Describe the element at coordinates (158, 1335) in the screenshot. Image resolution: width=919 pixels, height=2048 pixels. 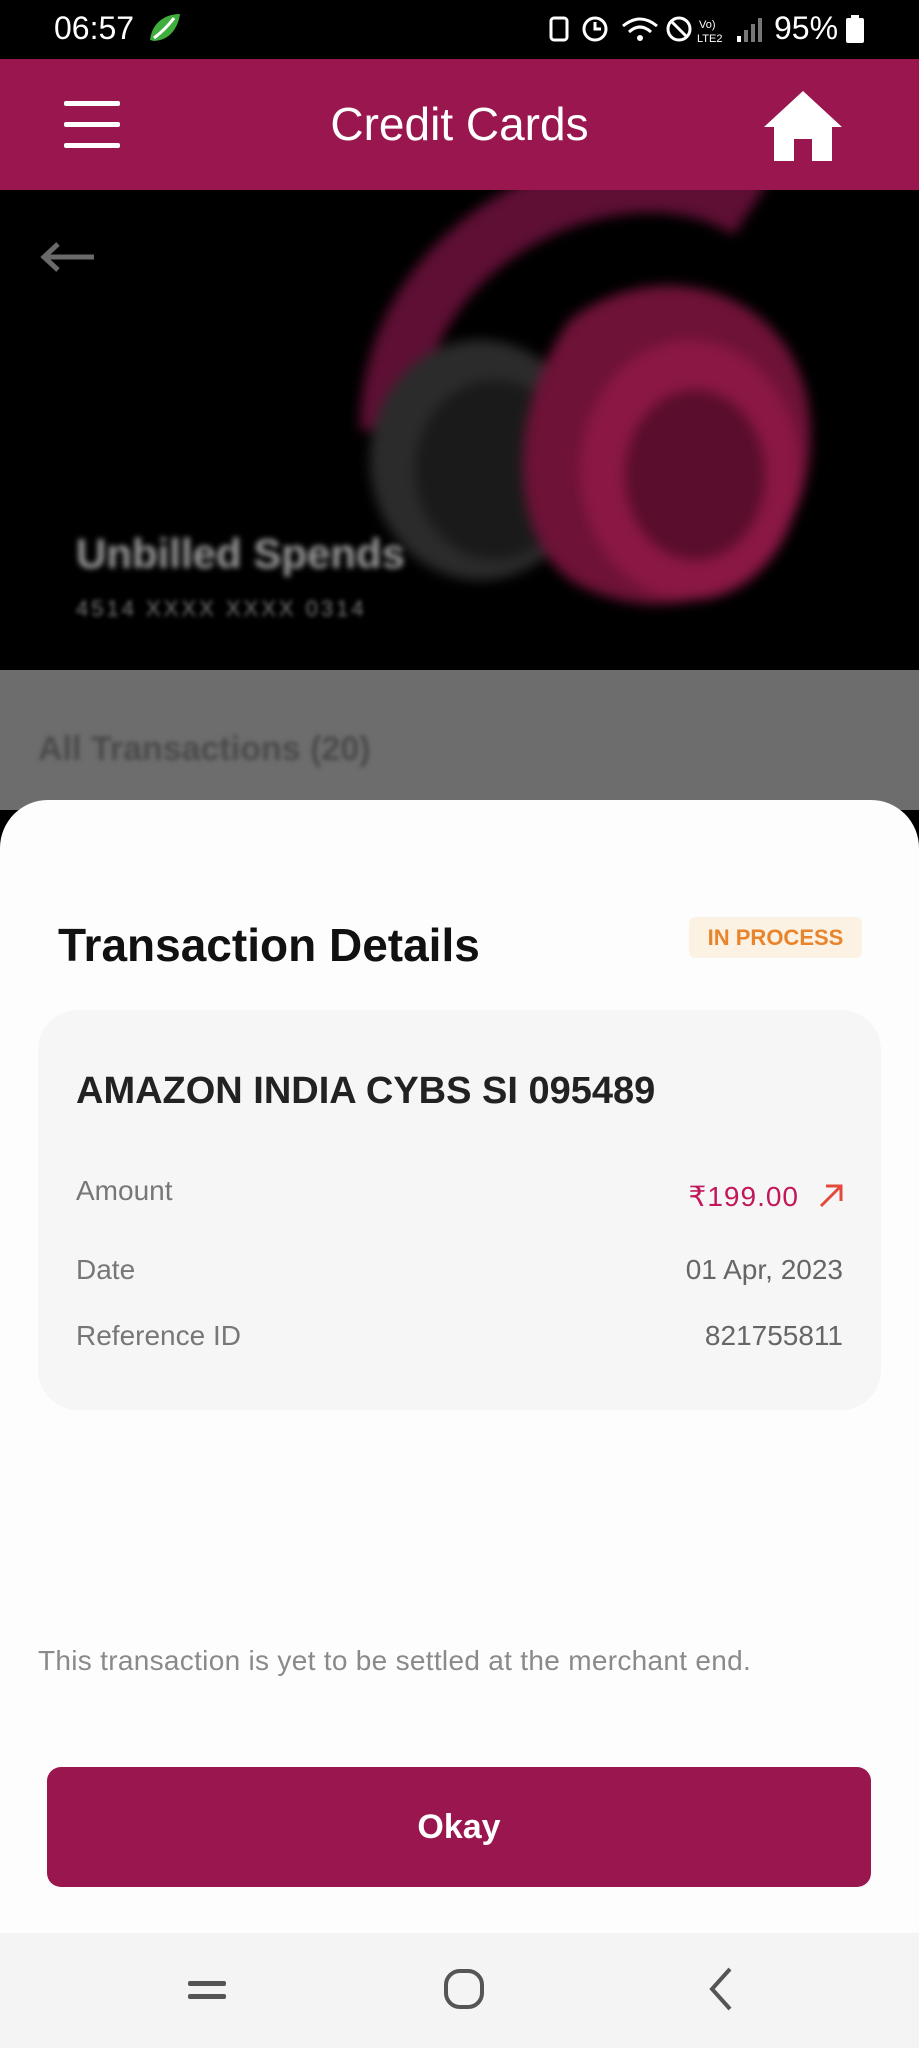
I see `reference-id-label: Reference ID` at that location.